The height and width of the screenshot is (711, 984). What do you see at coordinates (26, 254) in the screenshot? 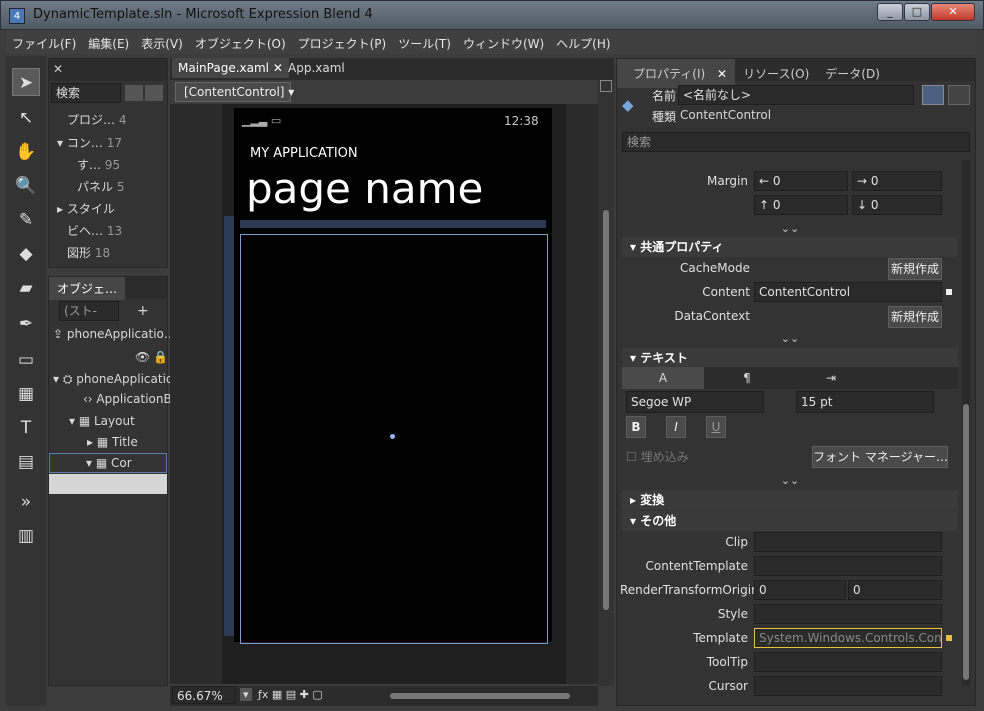
I see `paint-bucket-tool-icon: ◆` at bounding box center [26, 254].